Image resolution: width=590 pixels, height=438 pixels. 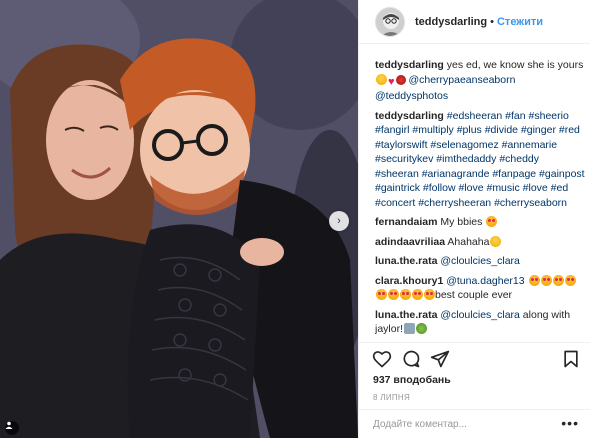 I want to click on comment-item: fernandaiam My bbies, so click(x=480, y=222).